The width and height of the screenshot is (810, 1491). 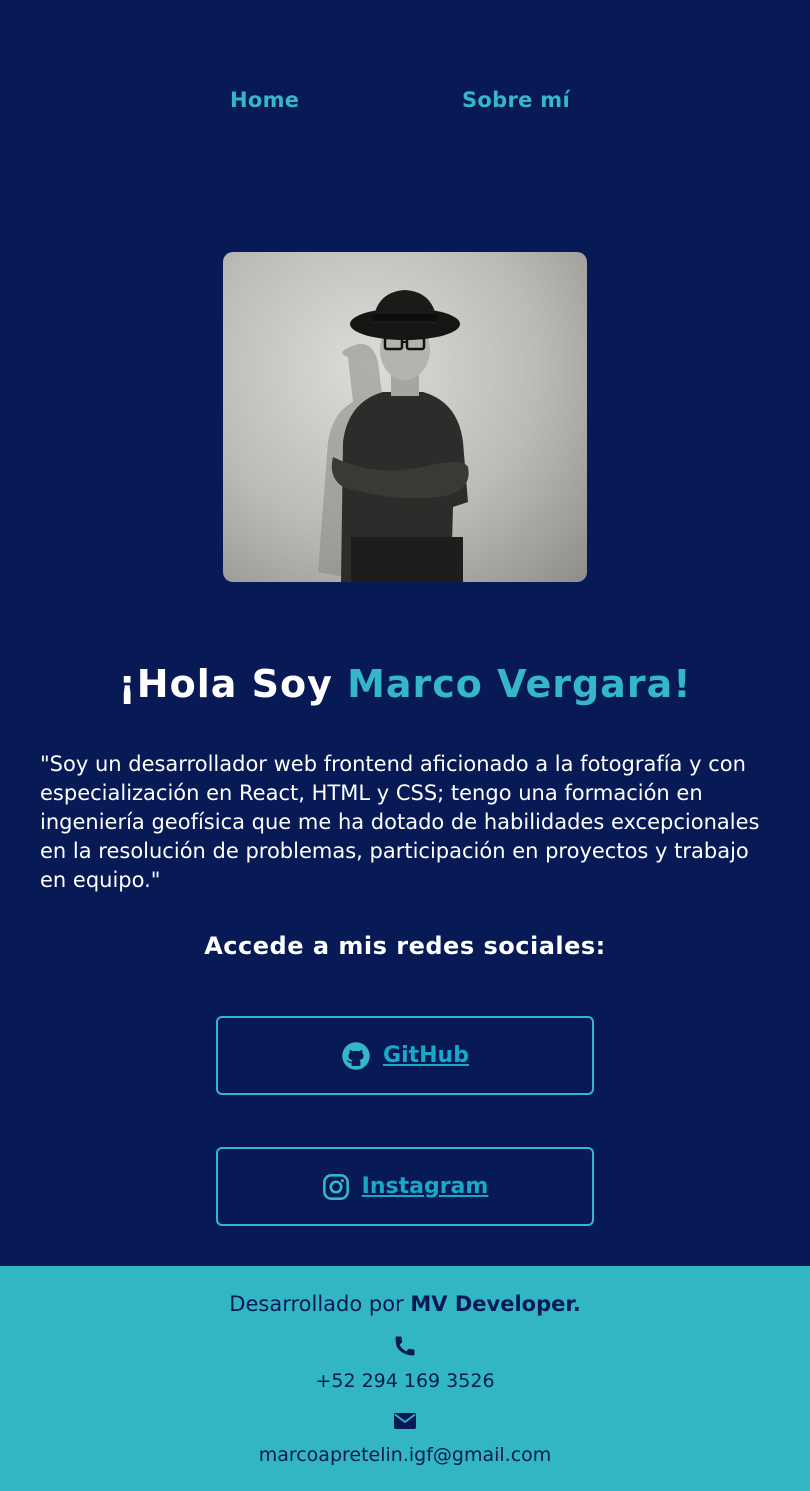 What do you see at coordinates (233, 684) in the screenshot?
I see `hero-title-prefix: ¡Hola Soy` at bounding box center [233, 684].